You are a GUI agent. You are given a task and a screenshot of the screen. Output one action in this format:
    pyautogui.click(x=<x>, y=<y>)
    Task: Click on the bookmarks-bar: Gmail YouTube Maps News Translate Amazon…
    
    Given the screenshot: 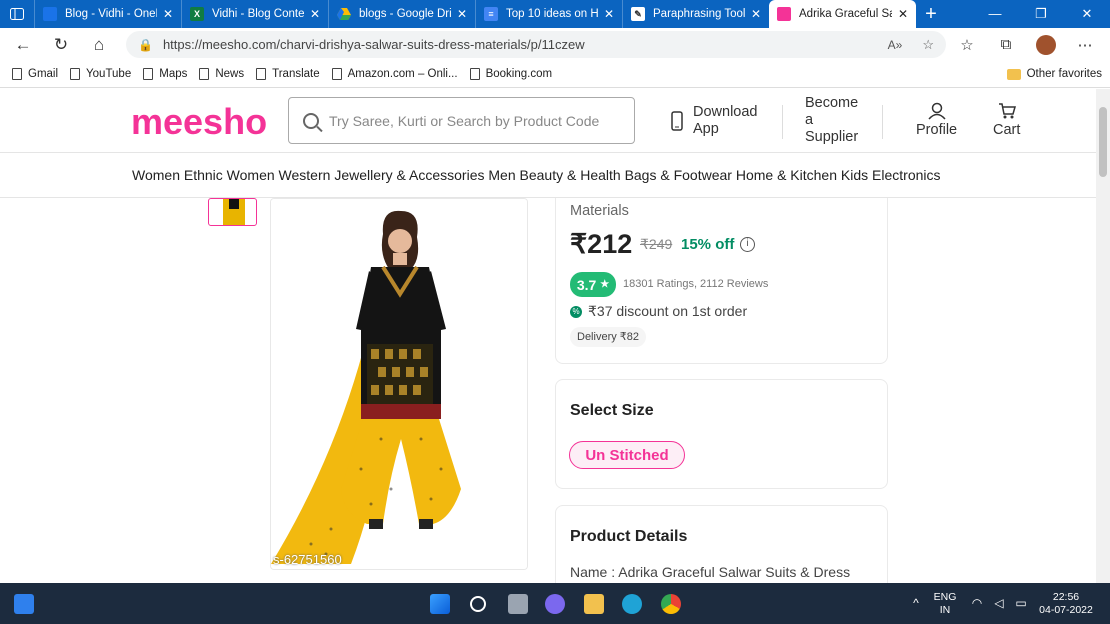 What is the action you would take?
    pyautogui.click(x=555, y=74)
    